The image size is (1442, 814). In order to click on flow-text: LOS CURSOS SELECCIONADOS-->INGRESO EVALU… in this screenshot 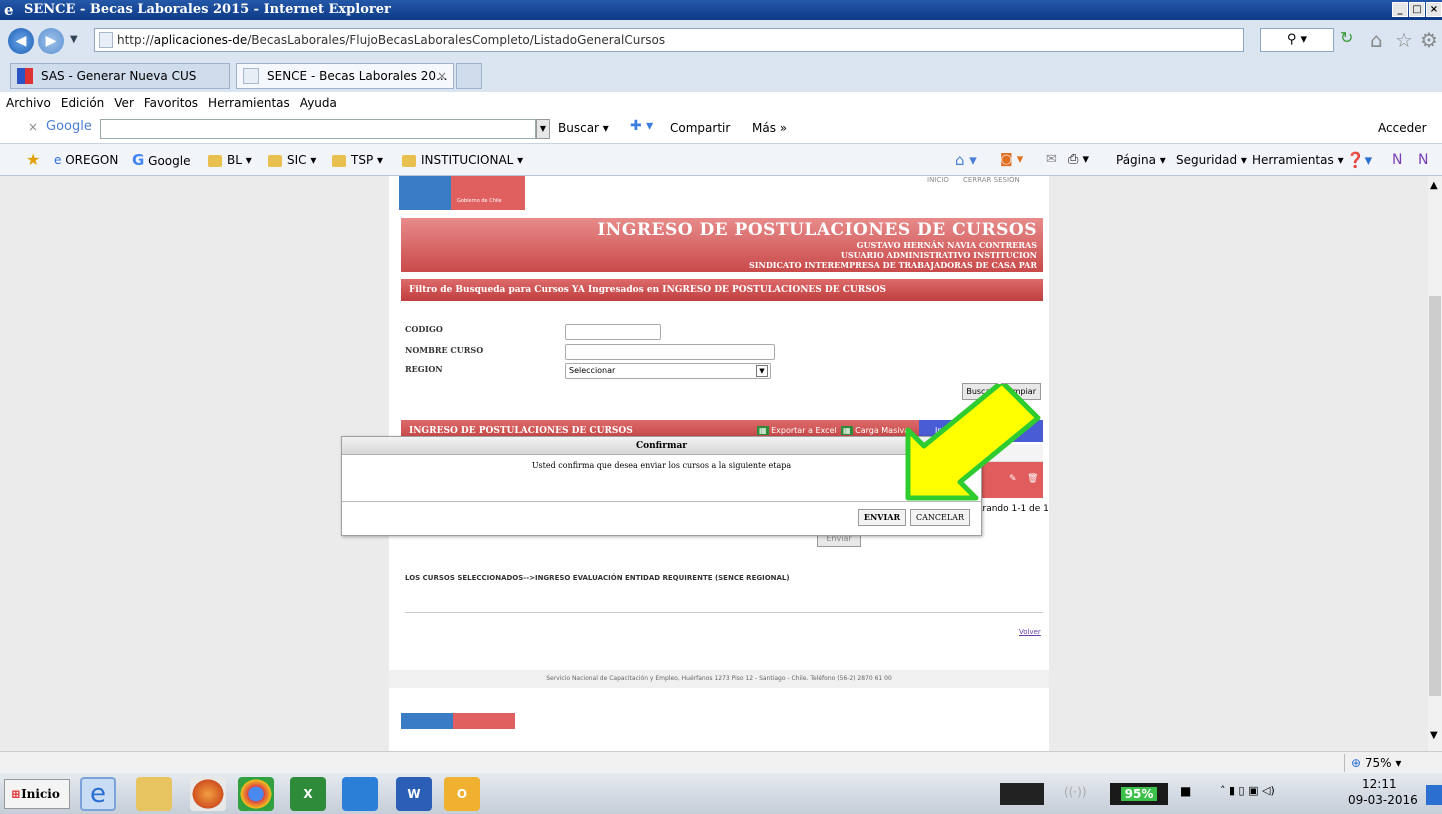, I will do `click(597, 578)`.